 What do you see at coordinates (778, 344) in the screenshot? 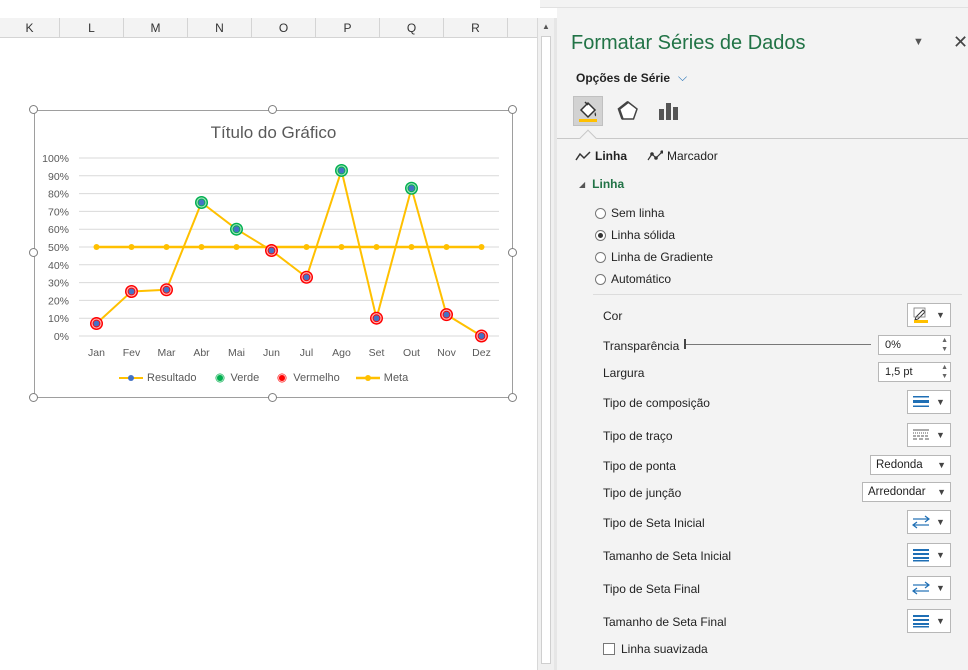
I see `transparency-slider-track` at bounding box center [778, 344].